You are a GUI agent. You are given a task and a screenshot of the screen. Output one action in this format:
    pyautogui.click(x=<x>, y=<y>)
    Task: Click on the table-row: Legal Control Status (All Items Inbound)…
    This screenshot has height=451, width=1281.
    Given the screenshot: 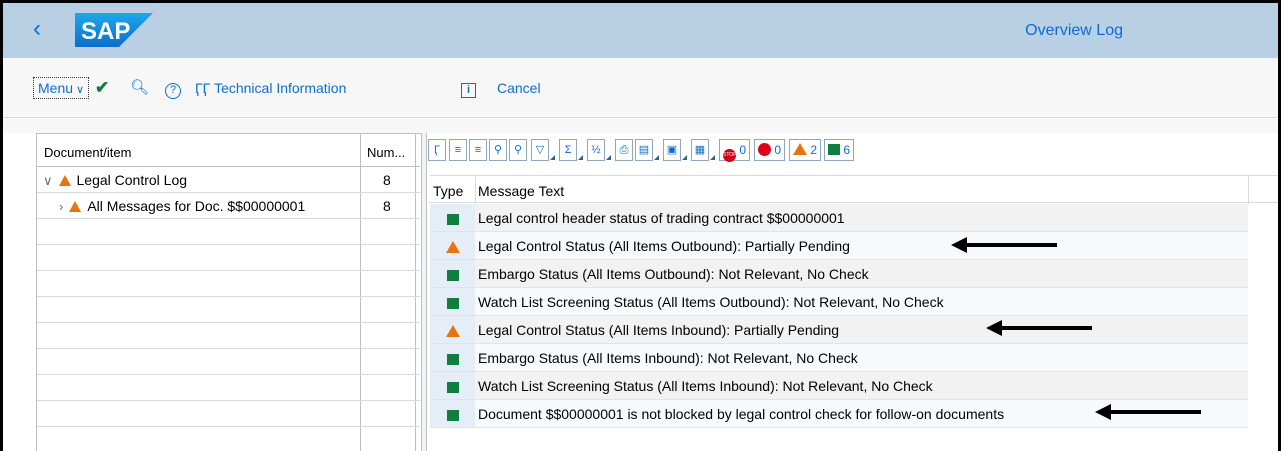 What is the action you would take?
    pyautogui.click(x=839, y=330)
    